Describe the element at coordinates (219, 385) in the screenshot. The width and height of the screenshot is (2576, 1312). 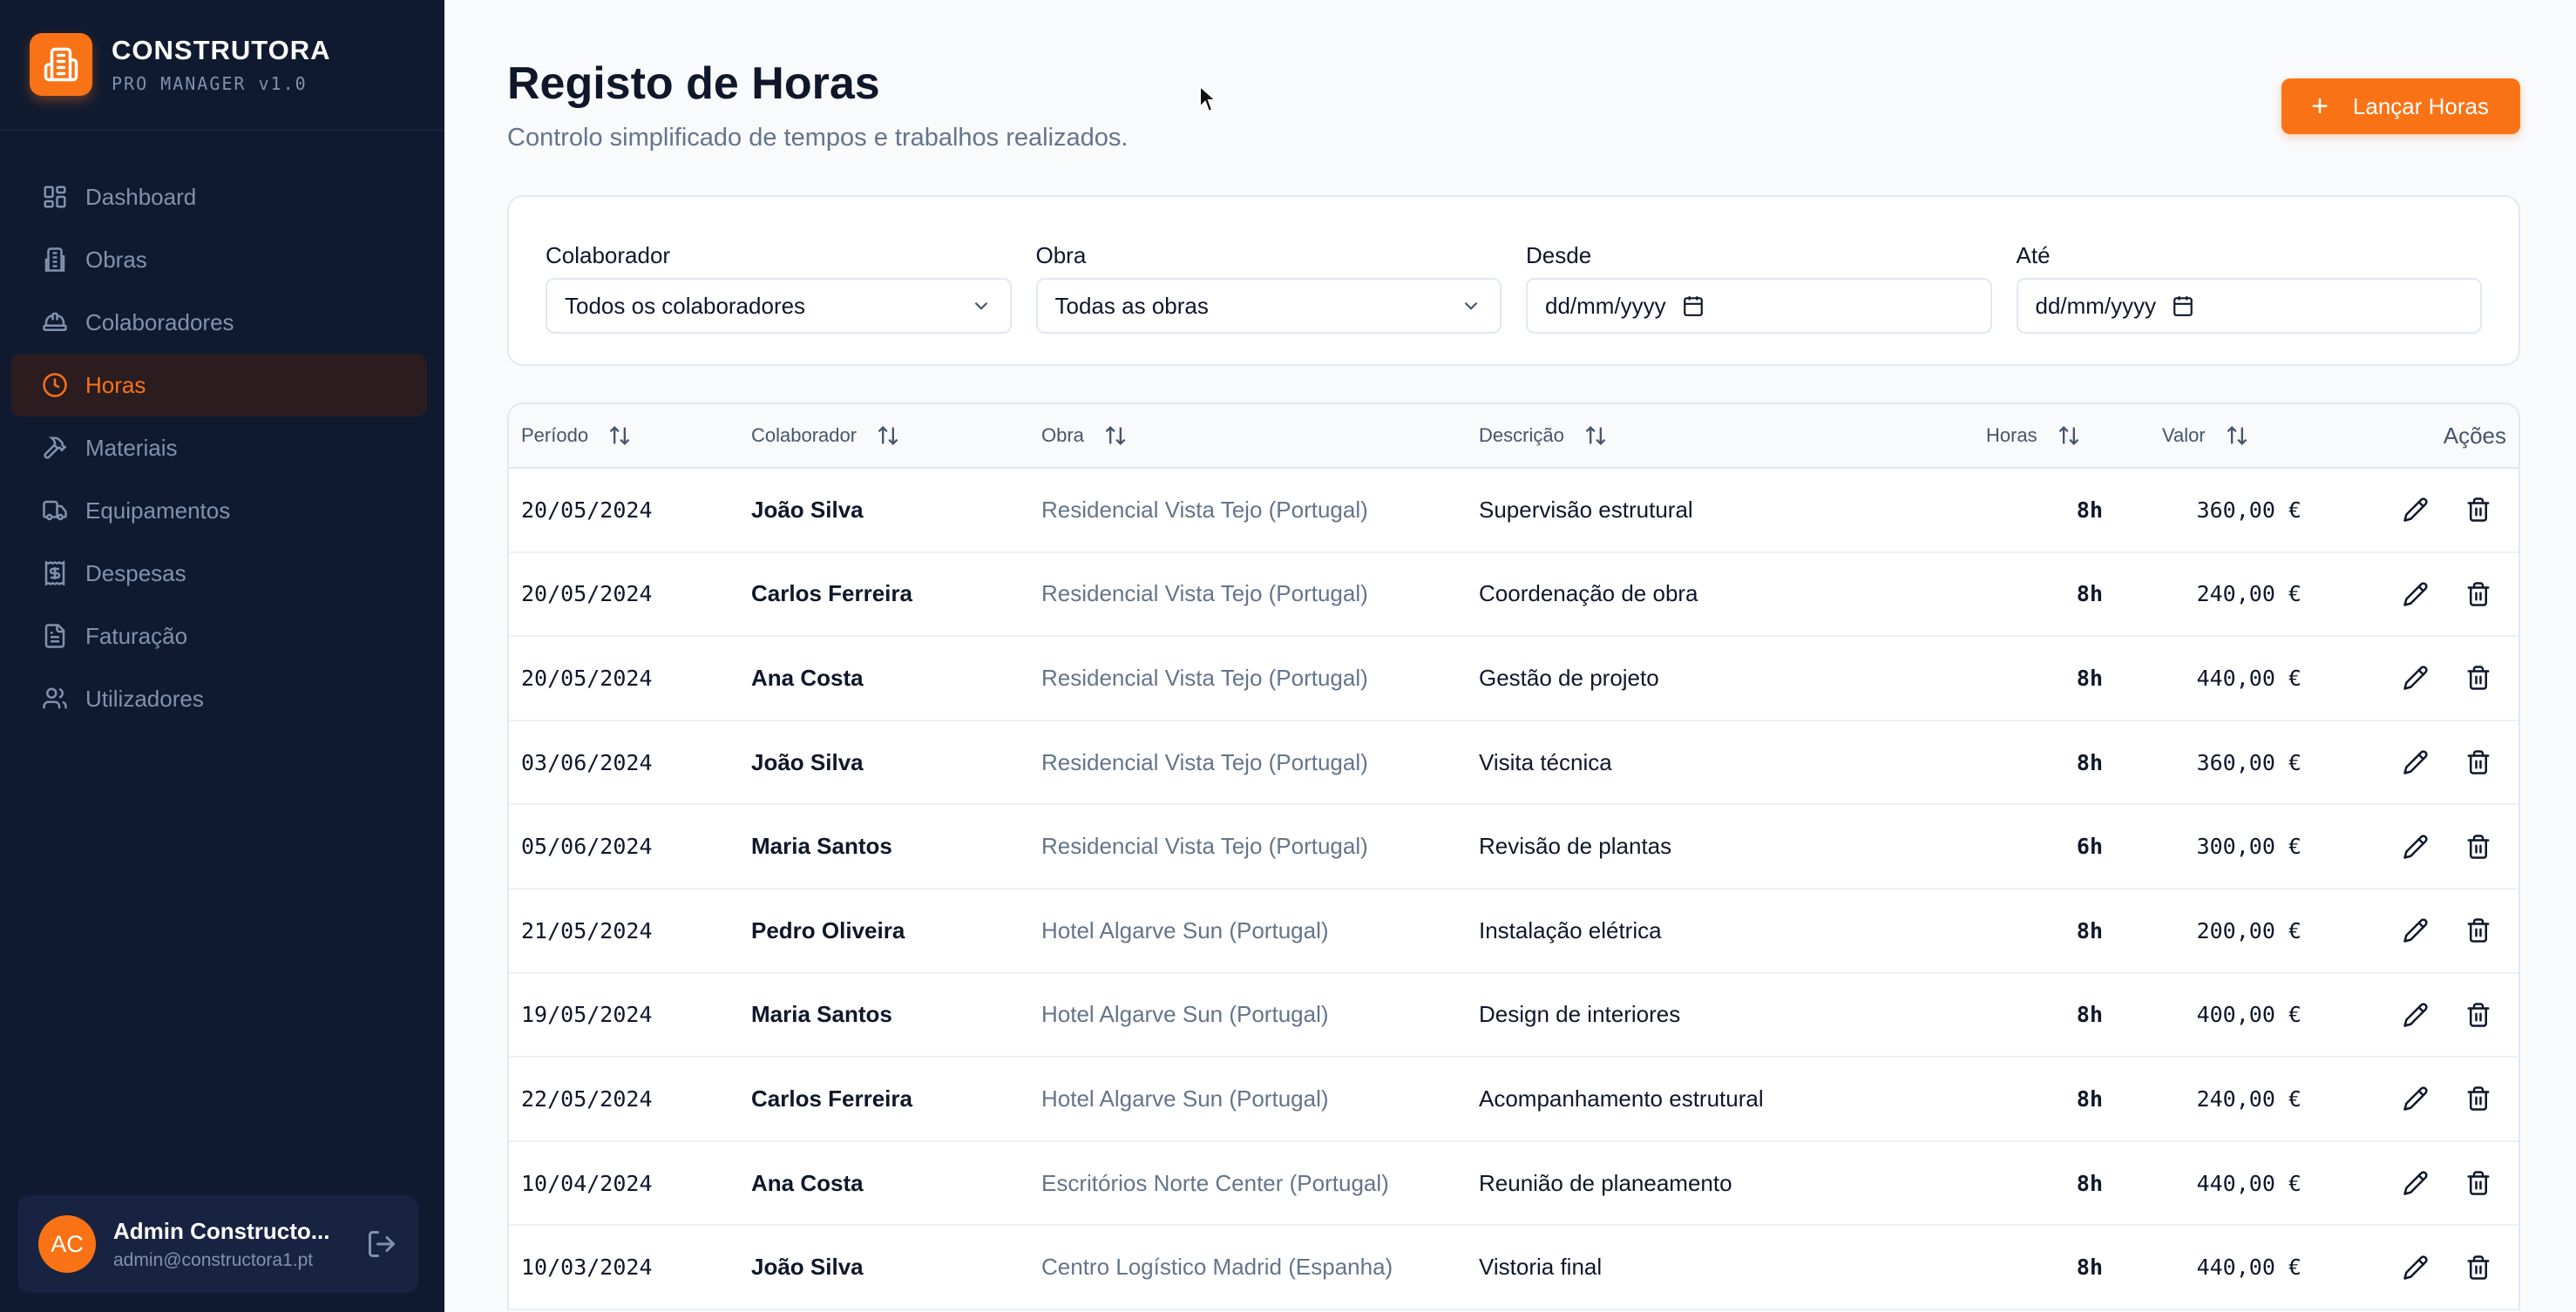
I see `sidebar-item-horas: Horas` at that location.